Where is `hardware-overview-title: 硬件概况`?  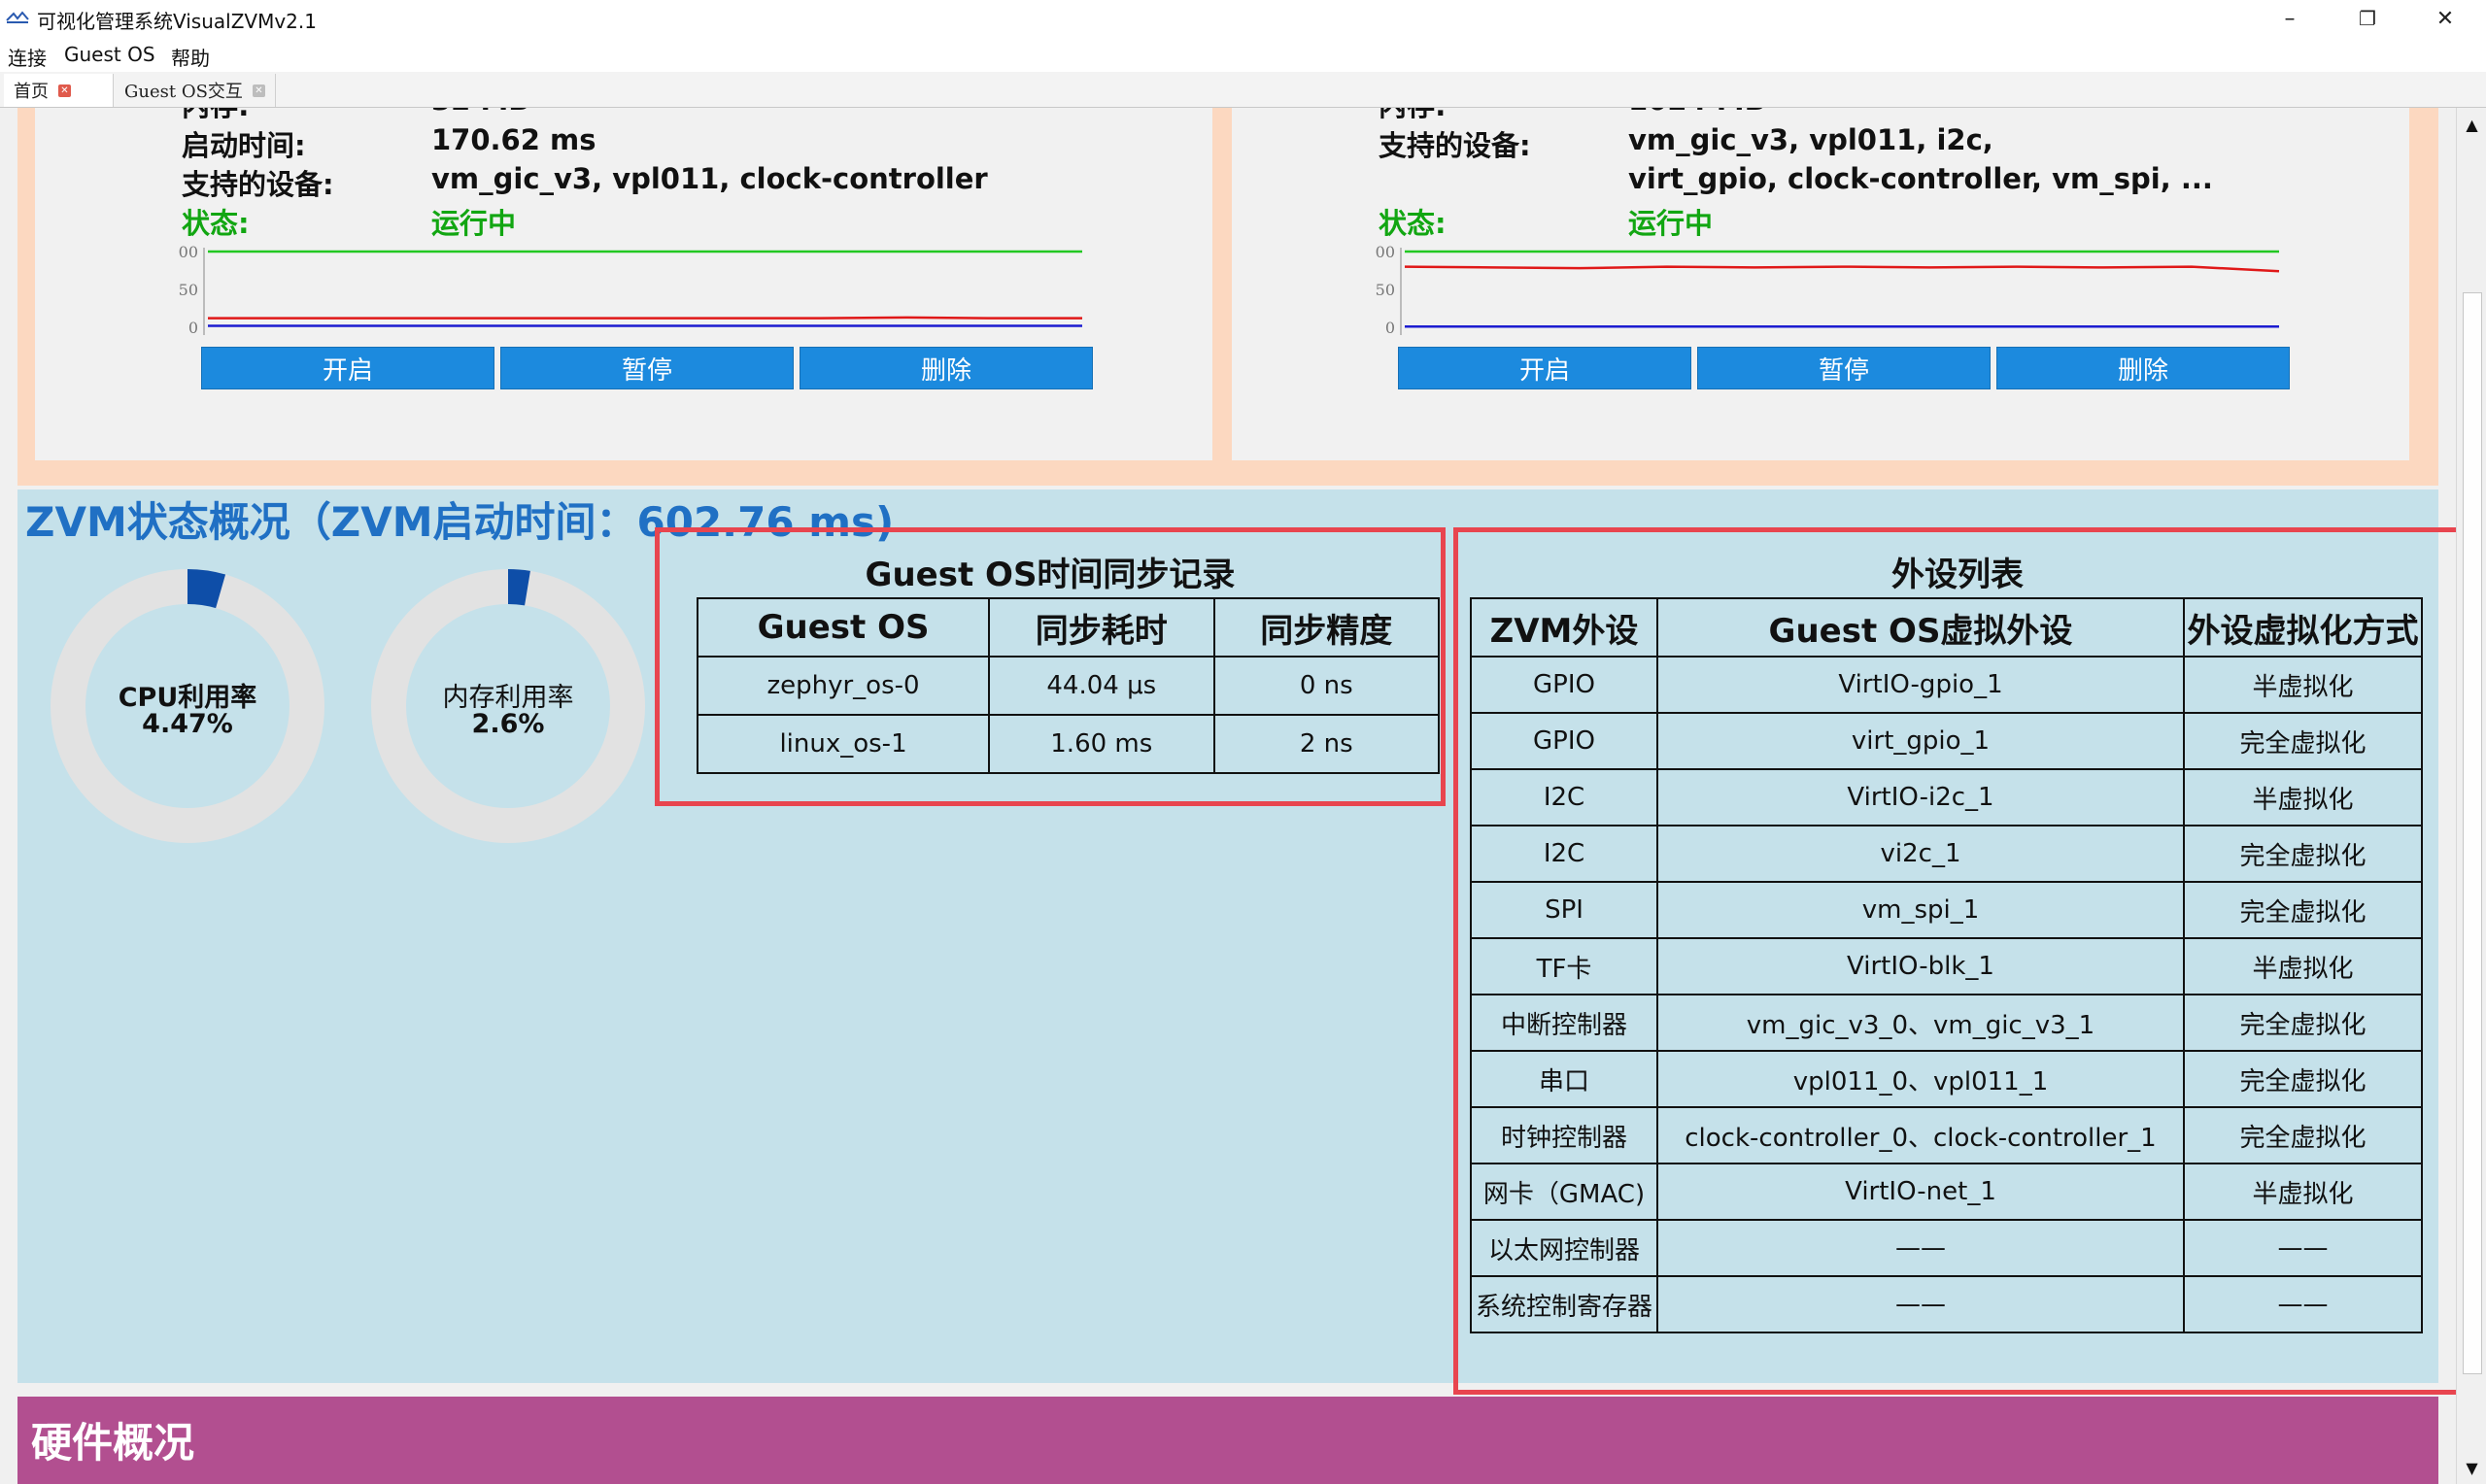
hardware-overview-title: 硬件概况 is located at coordinates (113, 1443).